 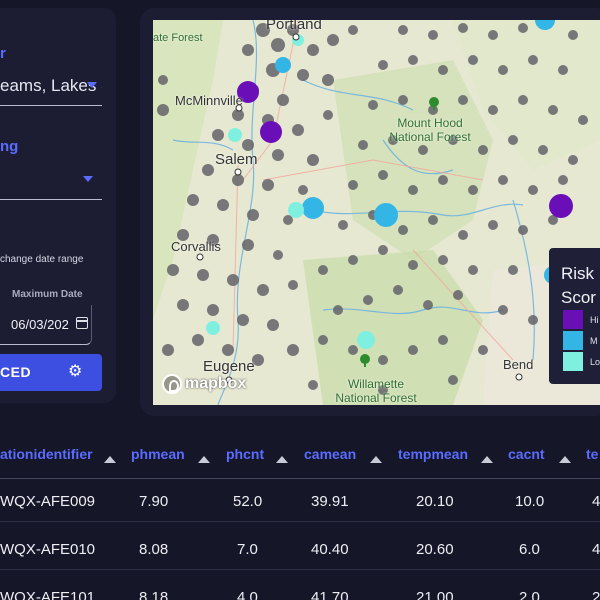 I want to click on cell-extra: 2, so click(x=596, y=594).